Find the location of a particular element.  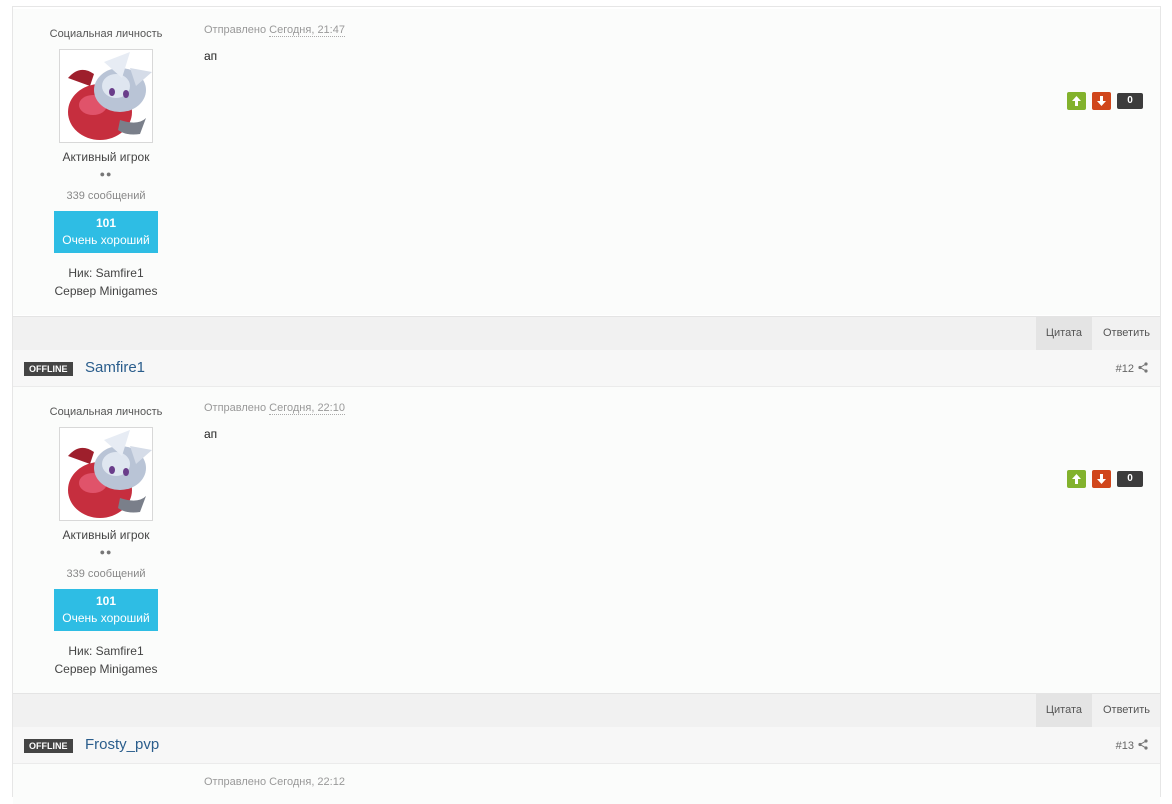

post-number: #12 is located at coordinates (1124, 369).